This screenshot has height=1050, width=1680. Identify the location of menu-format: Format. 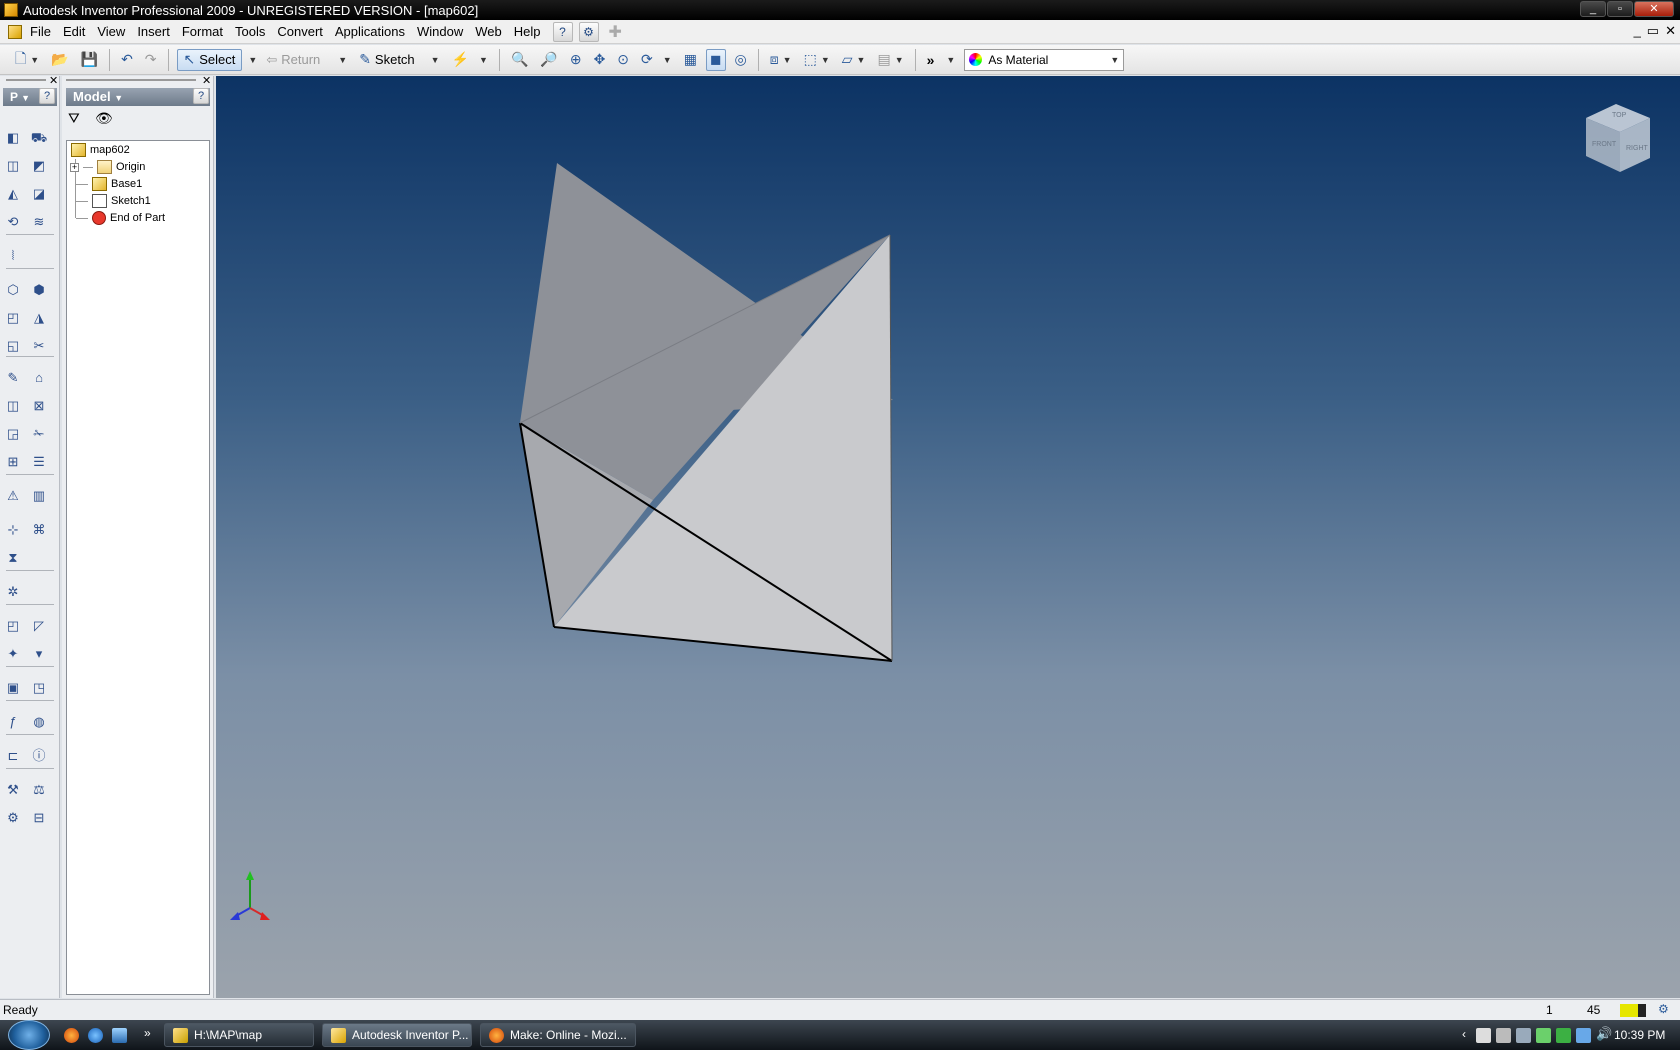
(202, 31).